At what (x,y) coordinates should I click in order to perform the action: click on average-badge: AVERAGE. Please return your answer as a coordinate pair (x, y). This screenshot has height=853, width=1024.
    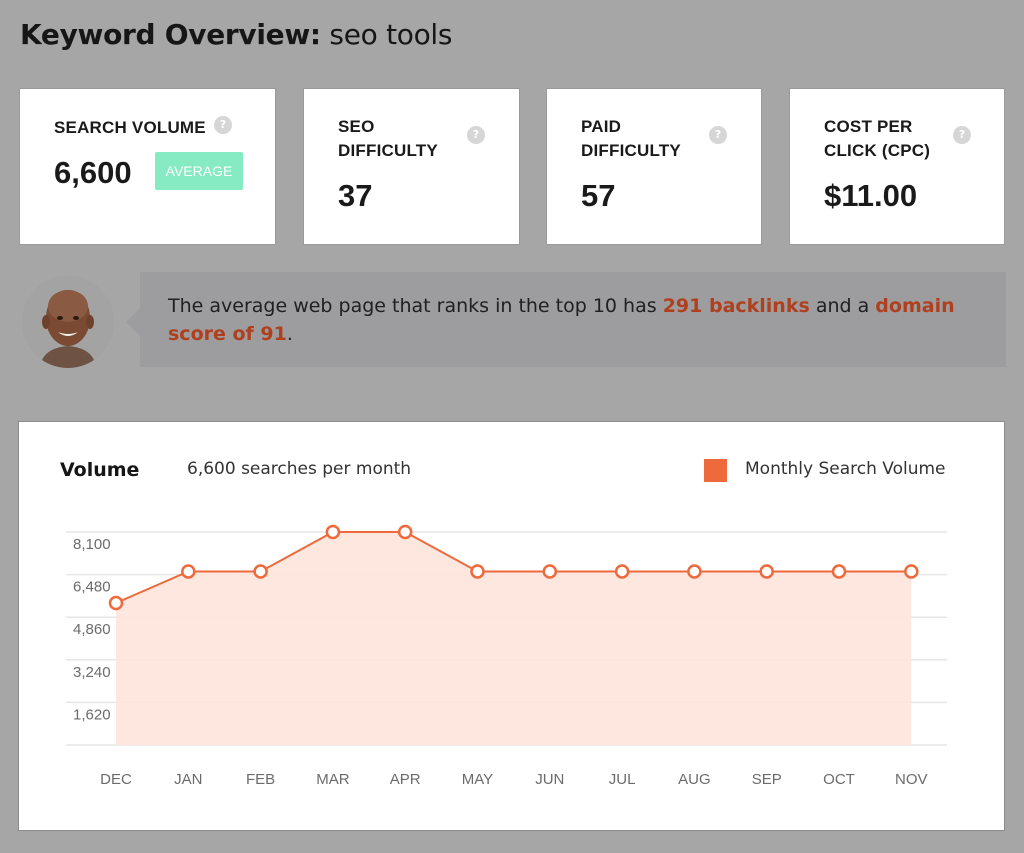
    Looking at the image, I should click on (199, 171).